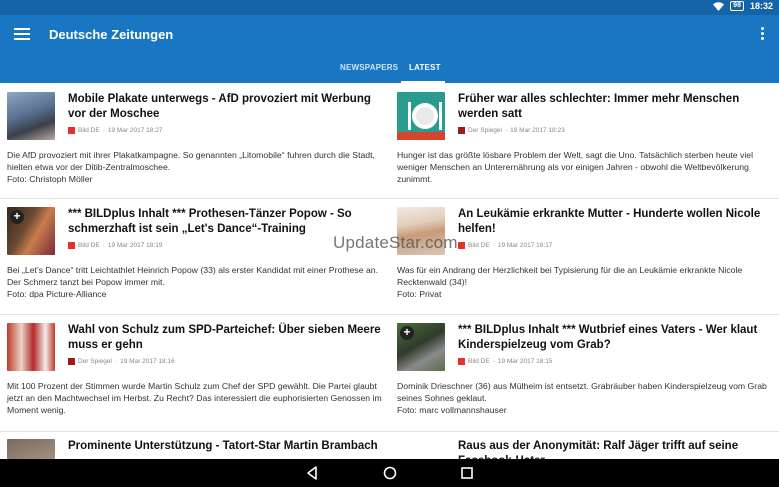 The image size is (779, 487). What do you see at coordinates (737, 6) in the screenshot?
I see `battery-indicator: 98` at bounding box center [737, 6].